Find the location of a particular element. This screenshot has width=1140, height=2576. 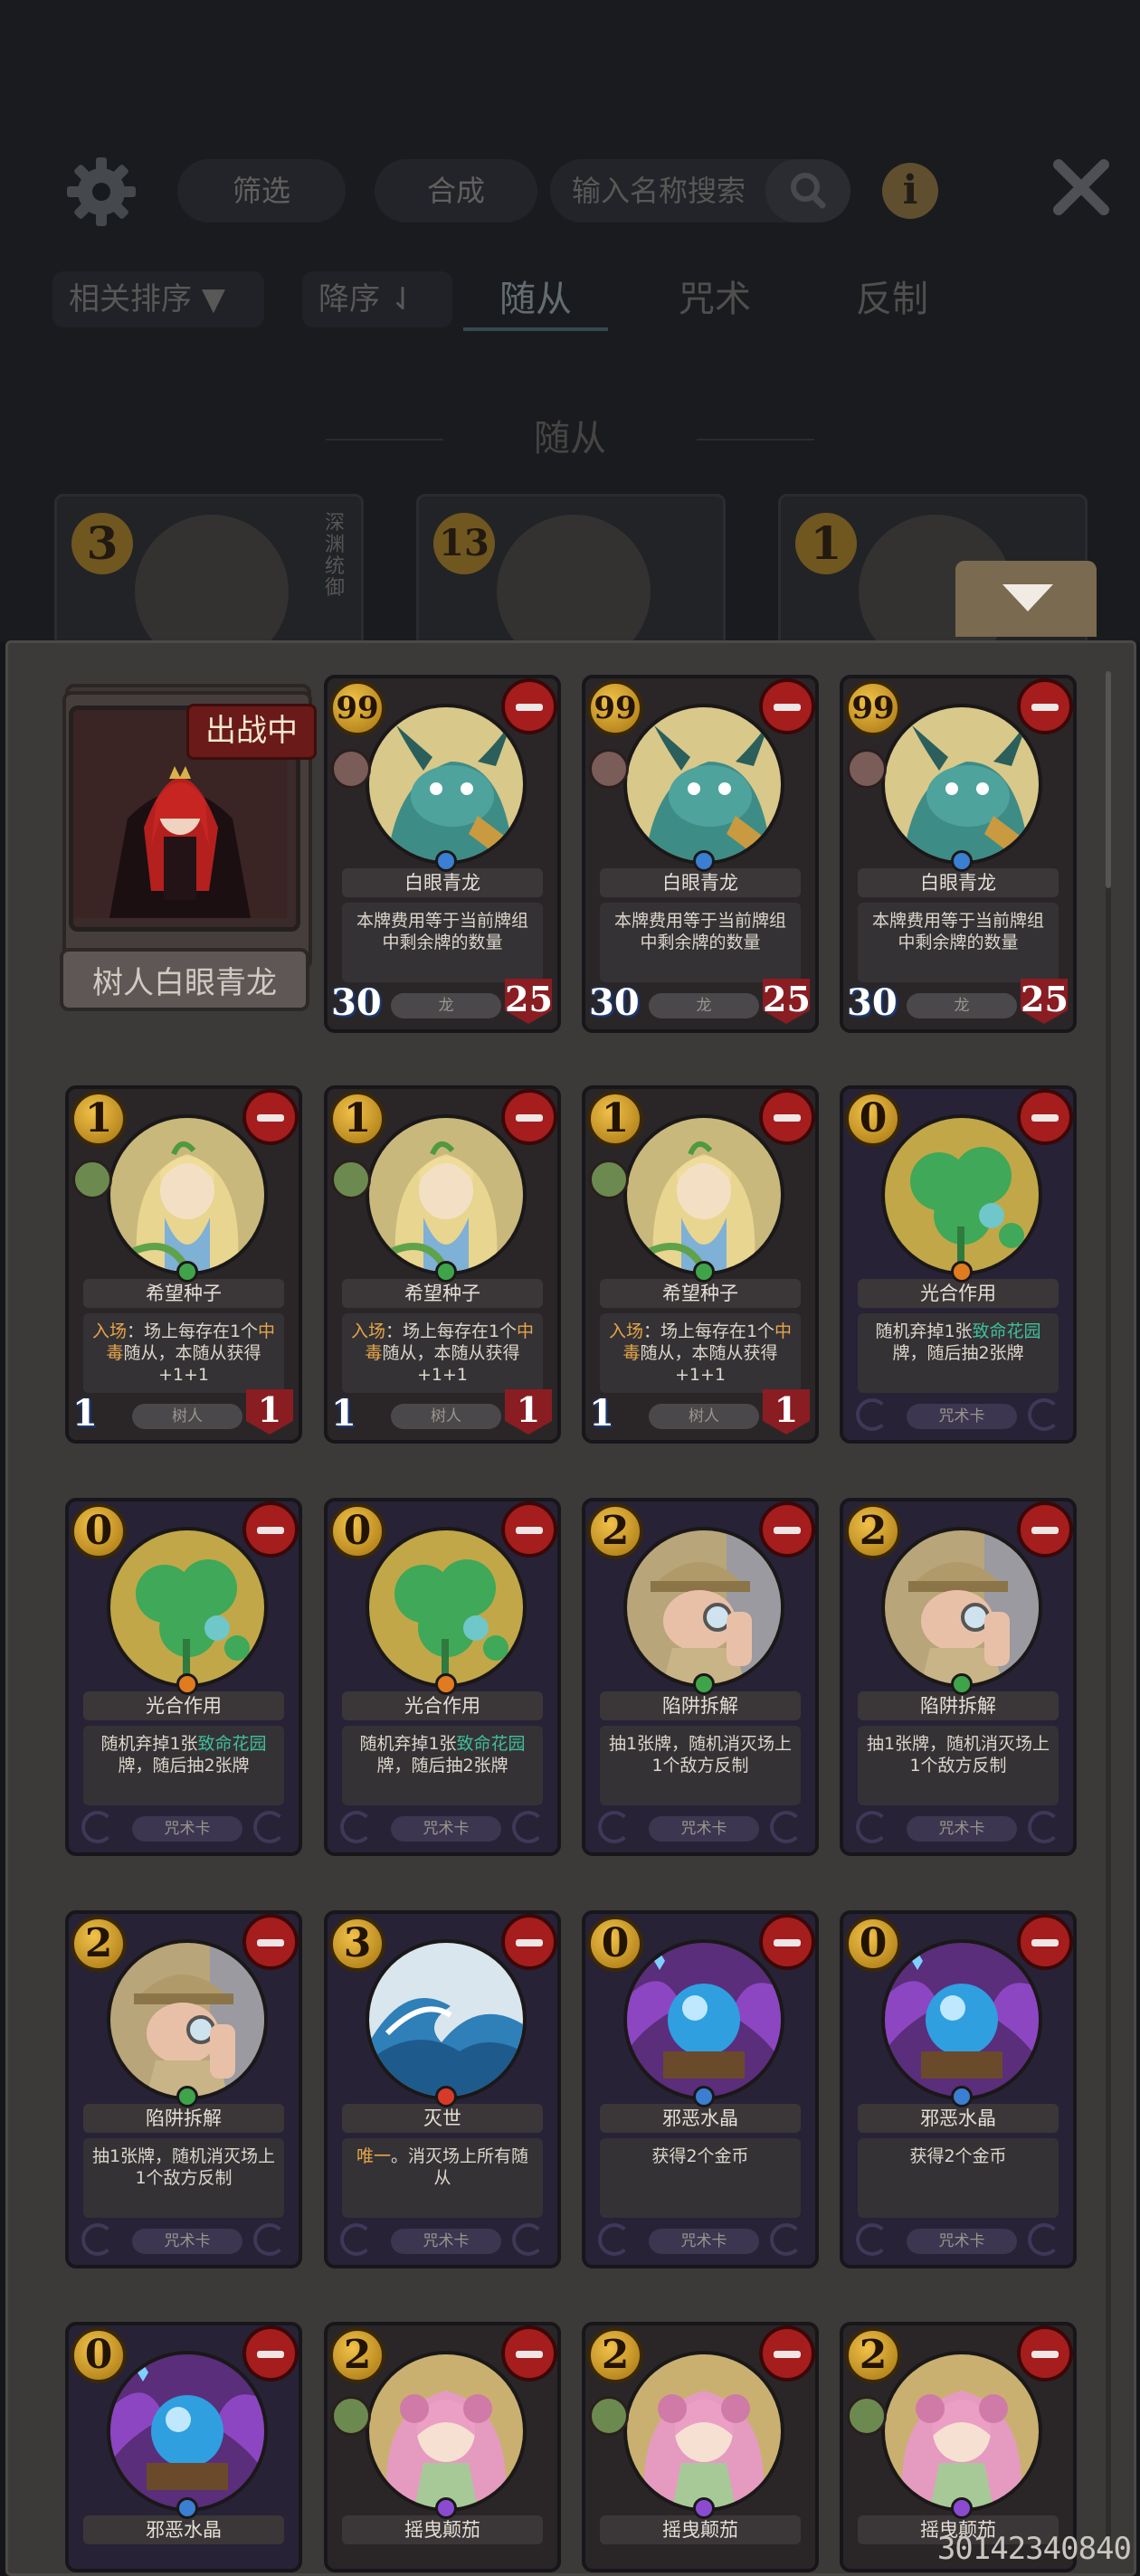

collection-card: 3 深渊统御 is located at coordinates (209, 574).